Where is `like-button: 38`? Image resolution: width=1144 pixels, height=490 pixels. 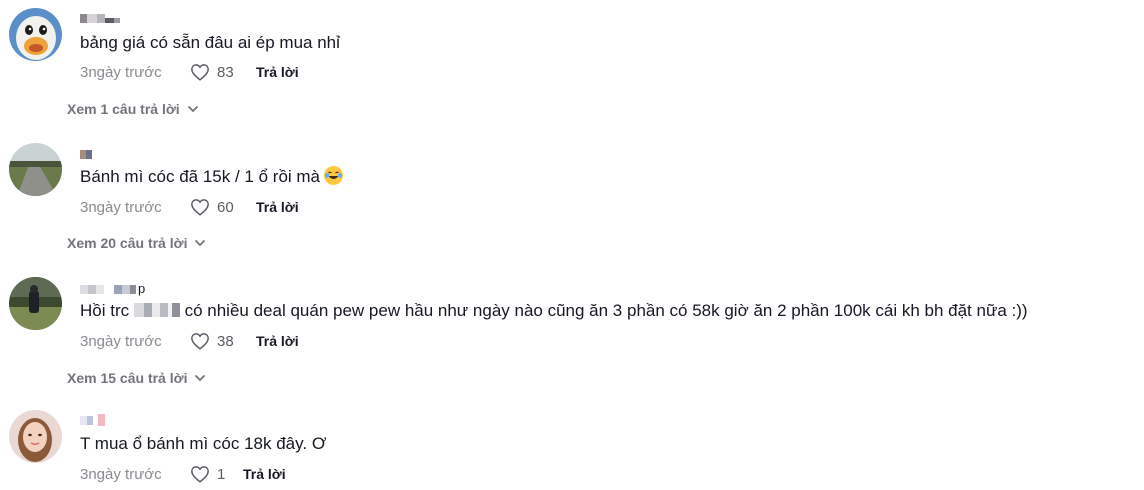 like-button: 38 is located at coordinates (223, 341).